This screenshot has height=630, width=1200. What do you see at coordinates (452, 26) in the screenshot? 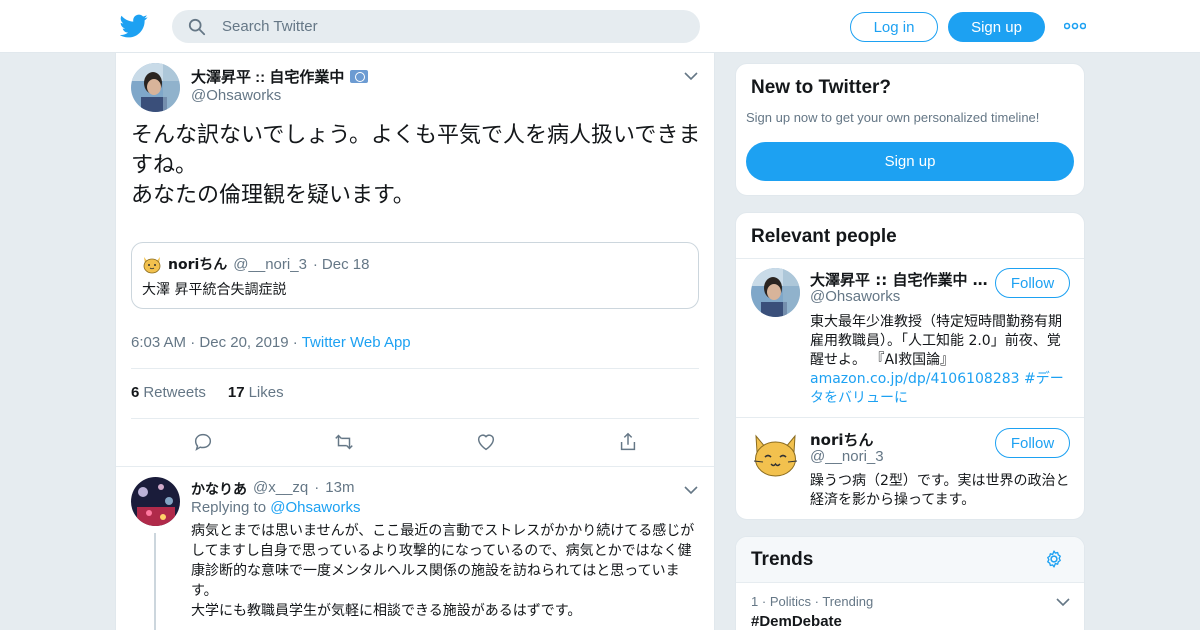
I see `search-input` at bounding box center [452, 26].